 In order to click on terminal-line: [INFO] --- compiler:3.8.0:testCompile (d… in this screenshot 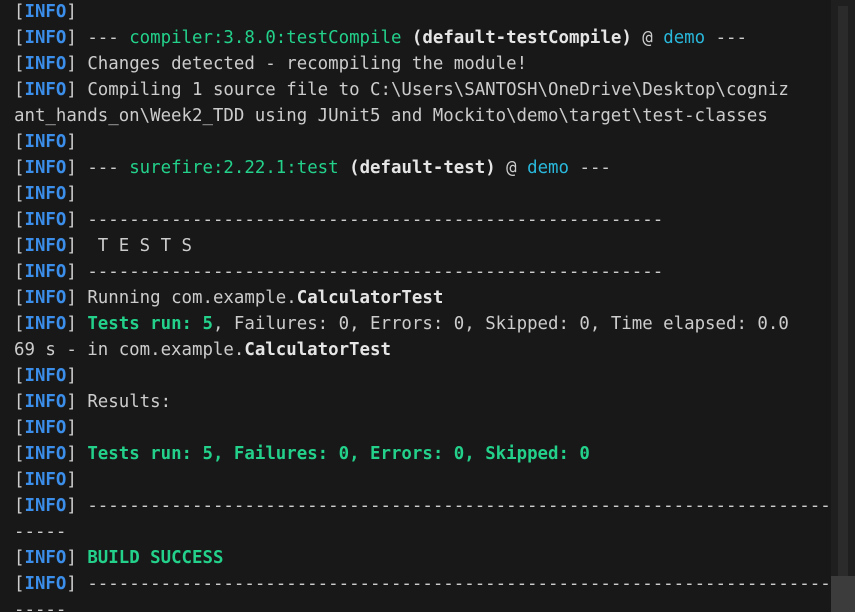, I will do `click(421, 38)`.